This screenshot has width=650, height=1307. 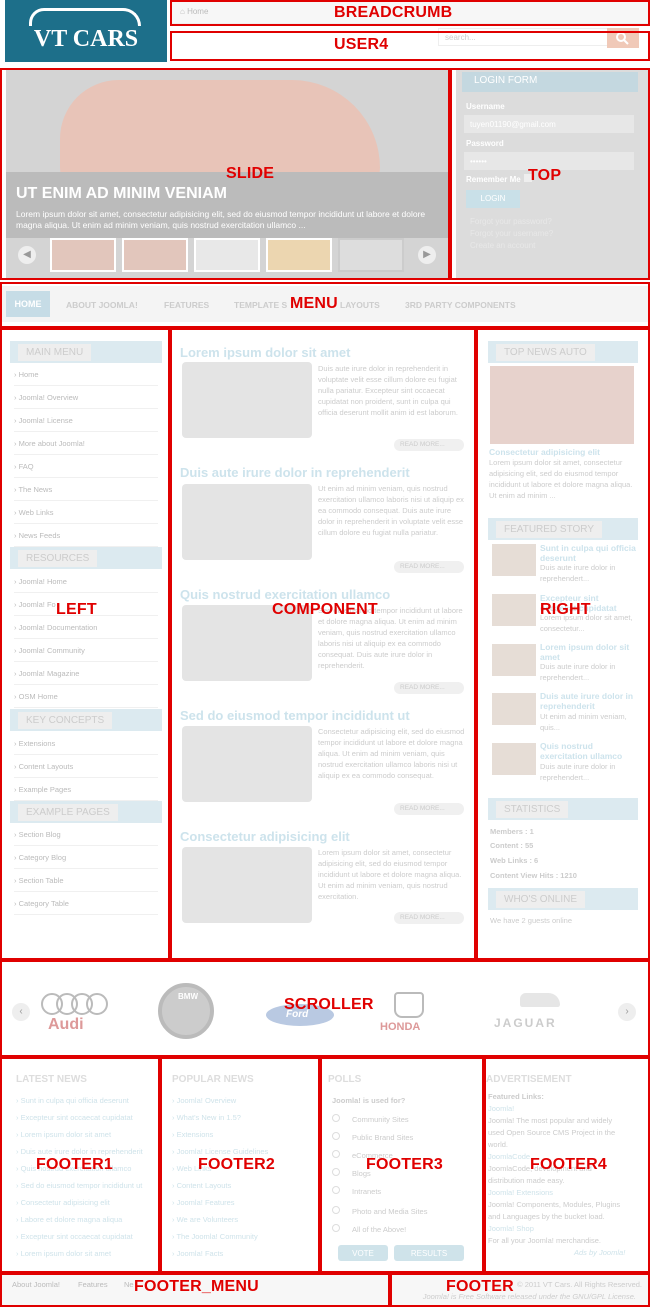 What do you see at coordinates (379, 1229) in the screenshot?
I see `poll-option: All of the Above!` at bounding box center [379, 1229].